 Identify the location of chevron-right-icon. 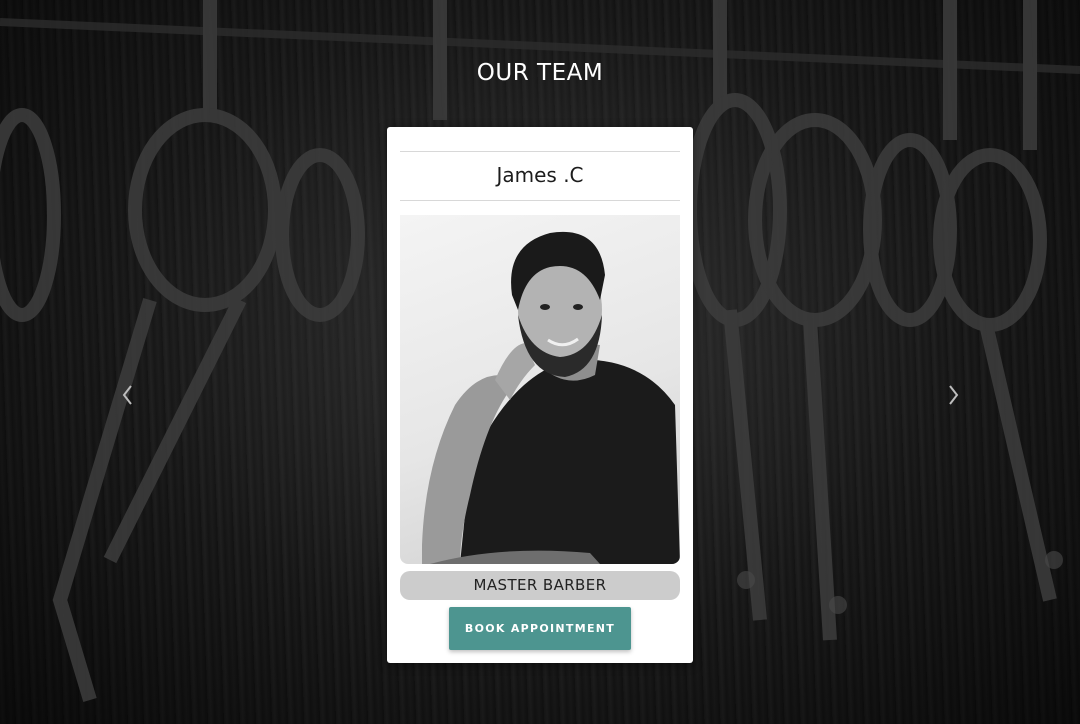
(954, 395).